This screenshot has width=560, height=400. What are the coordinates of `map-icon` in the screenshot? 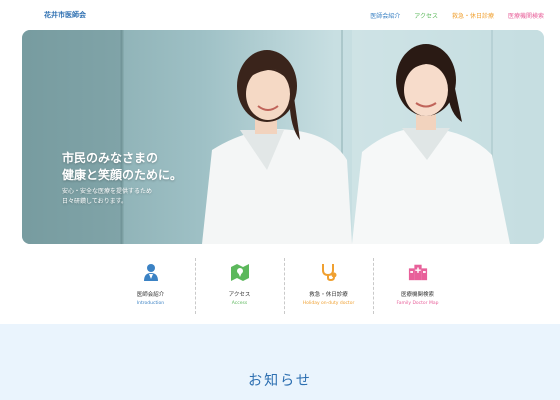 It's located at (240, 272).